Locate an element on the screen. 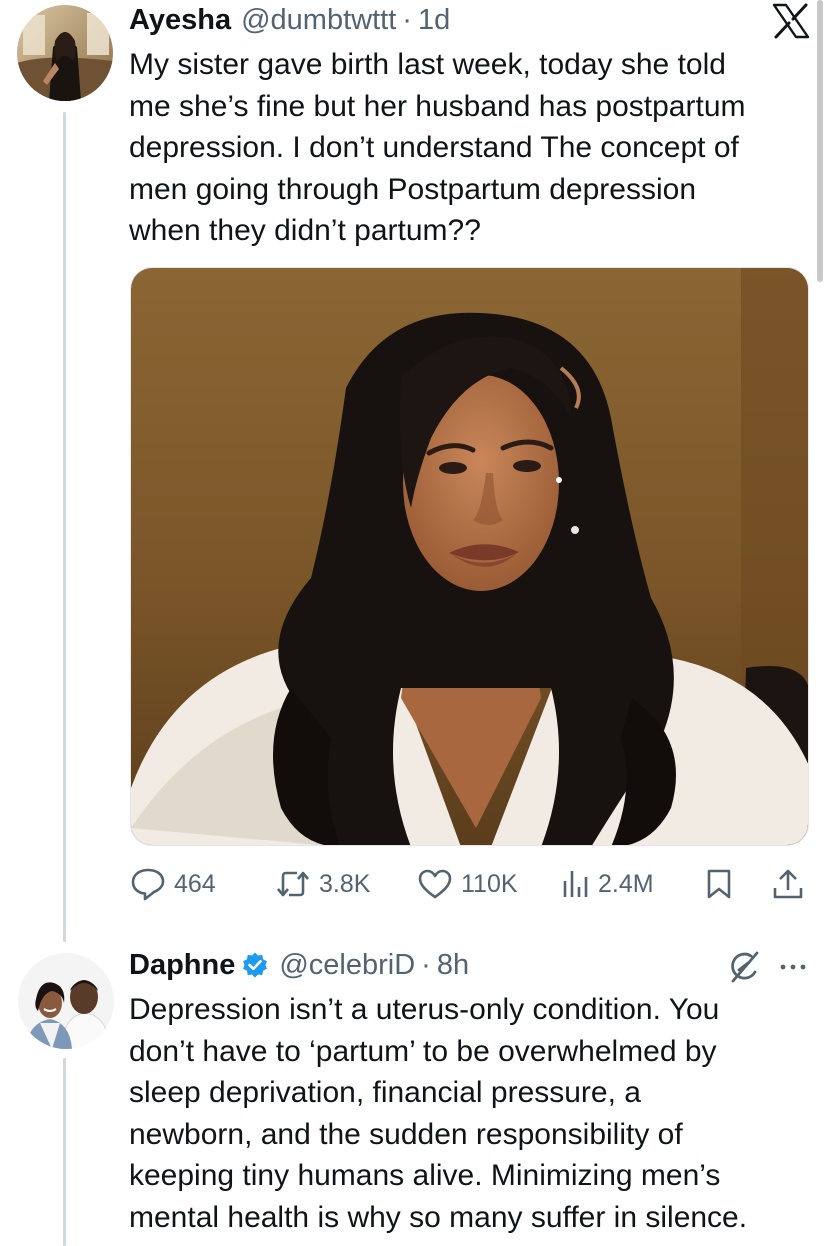 This screenshot has width=828, height=1246. more-icon is located at coordinates (793, 967).